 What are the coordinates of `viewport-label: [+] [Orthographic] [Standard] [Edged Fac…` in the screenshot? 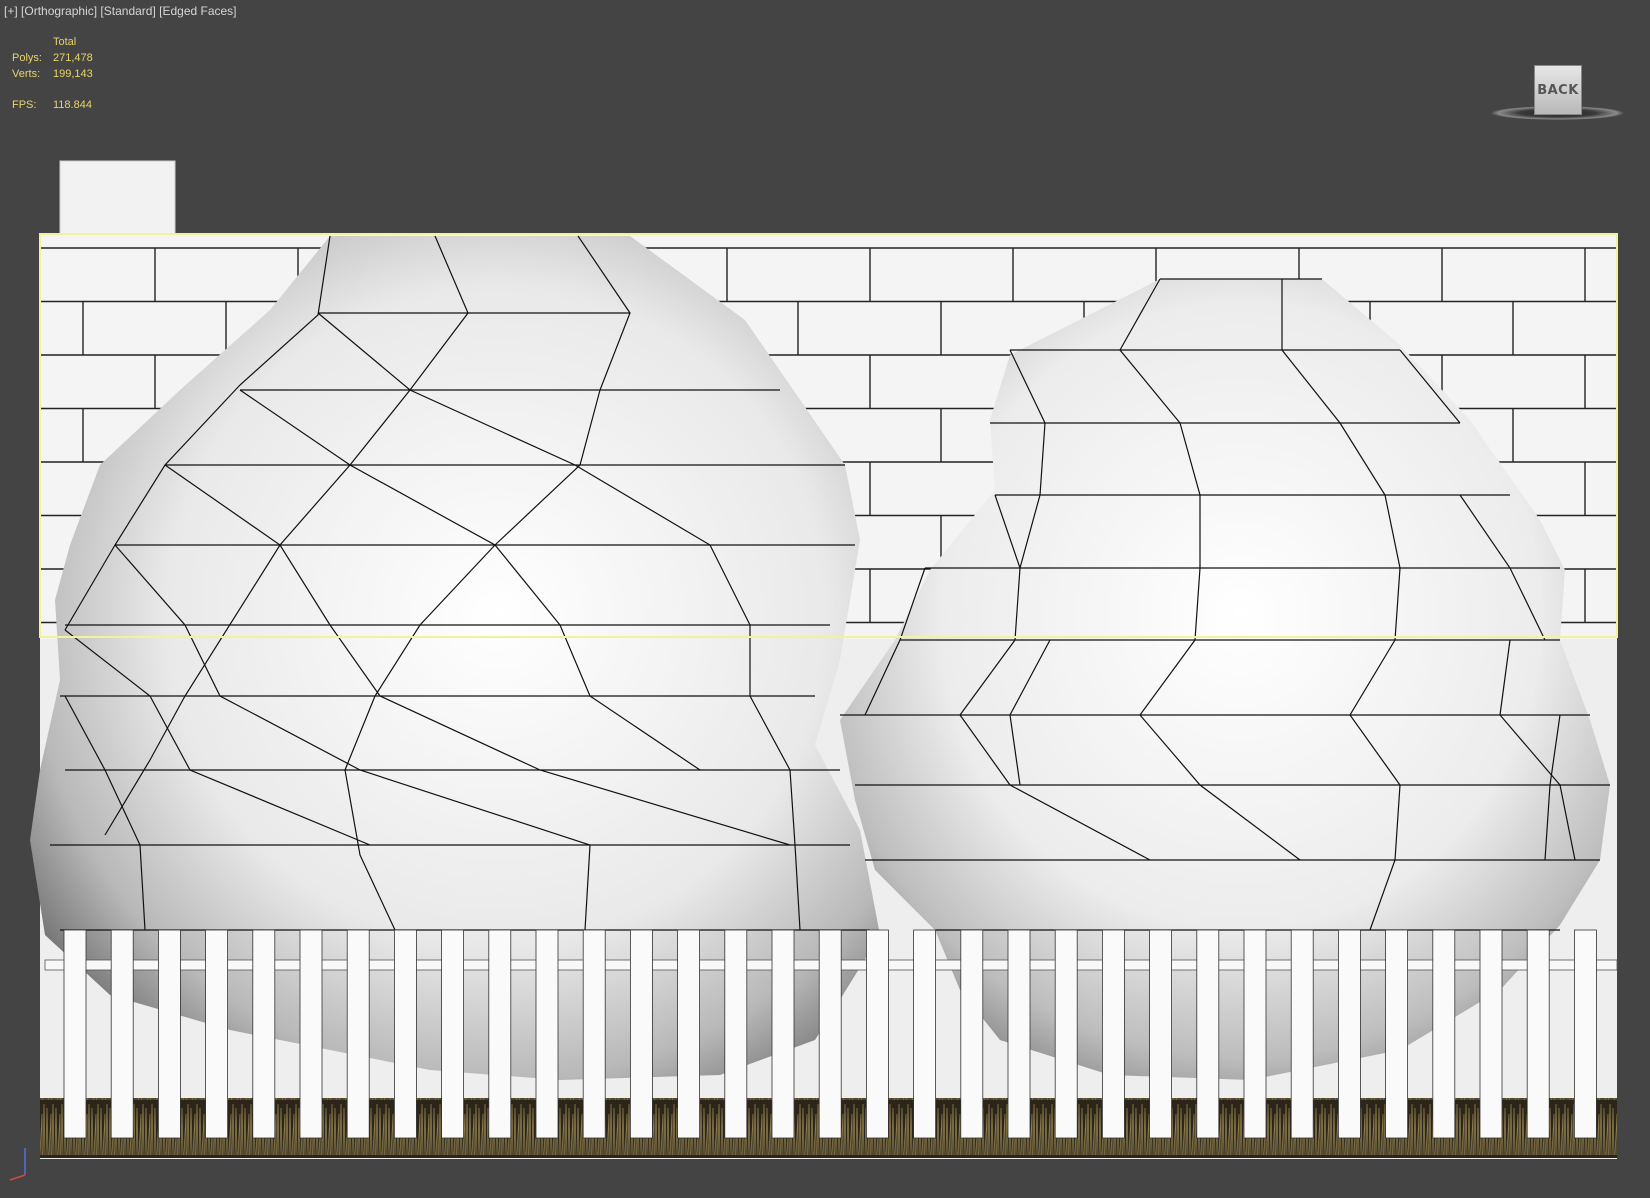 It's located at (120, 11).